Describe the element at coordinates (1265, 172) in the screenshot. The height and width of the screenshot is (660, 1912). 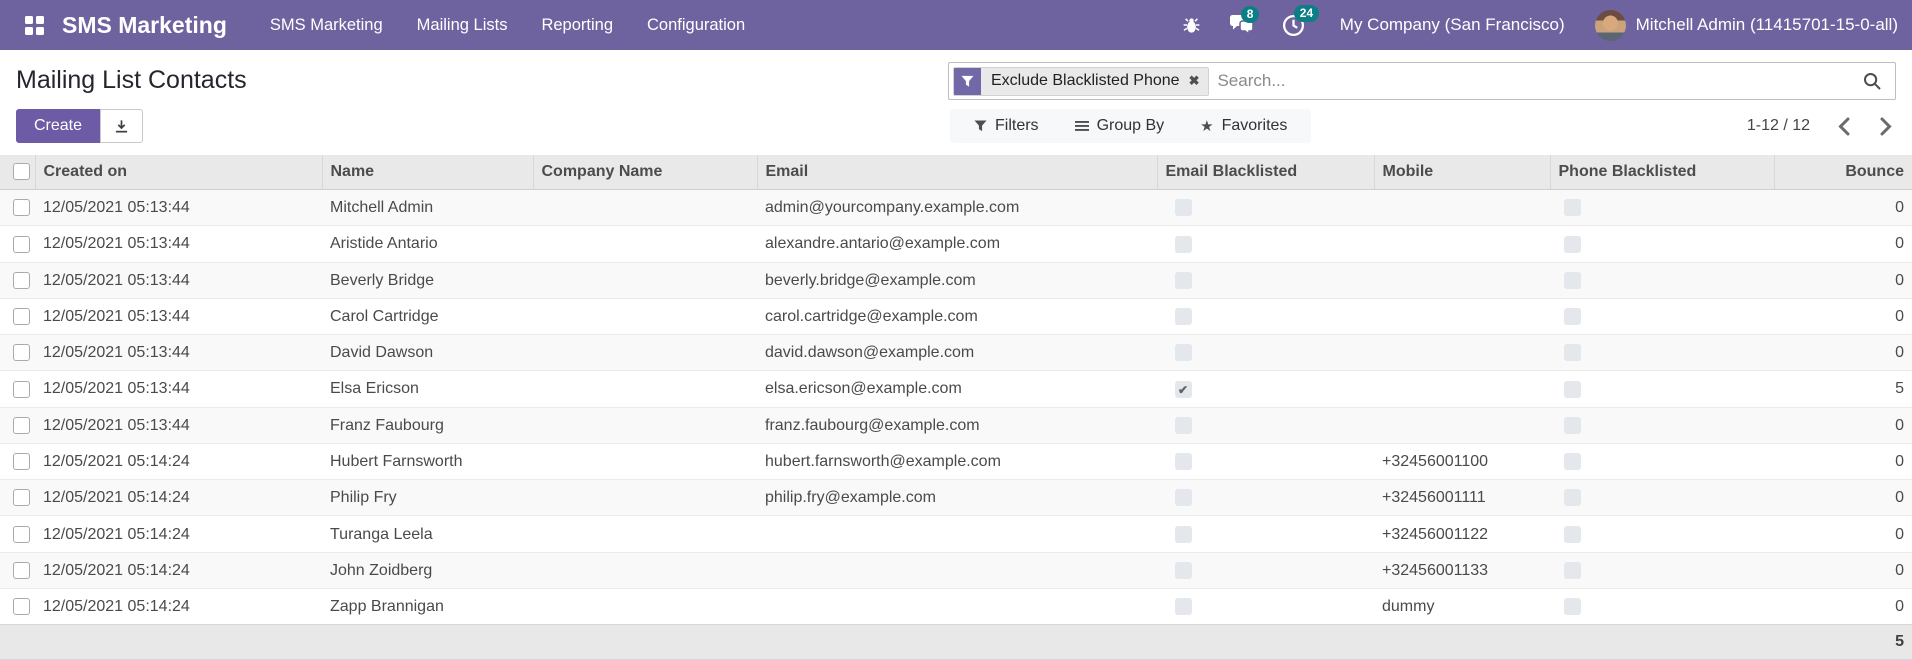
I see `column-header-email-blacklisted: Email Blacklisted` at that location.